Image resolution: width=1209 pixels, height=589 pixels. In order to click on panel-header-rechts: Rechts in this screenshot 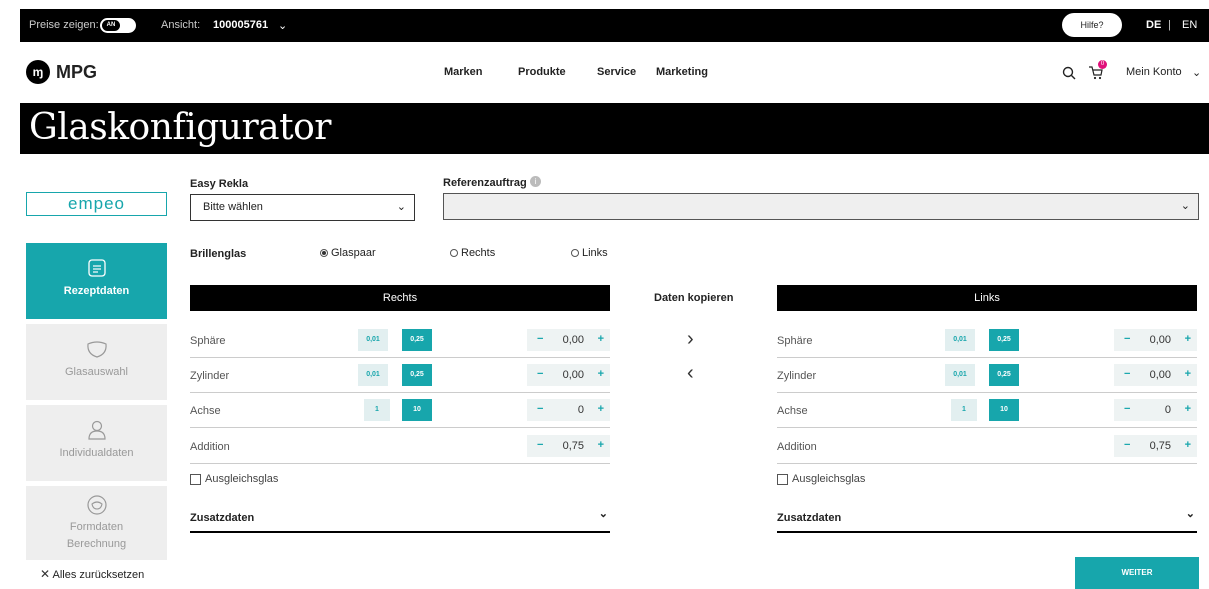, I will do `click(400, 298)`.